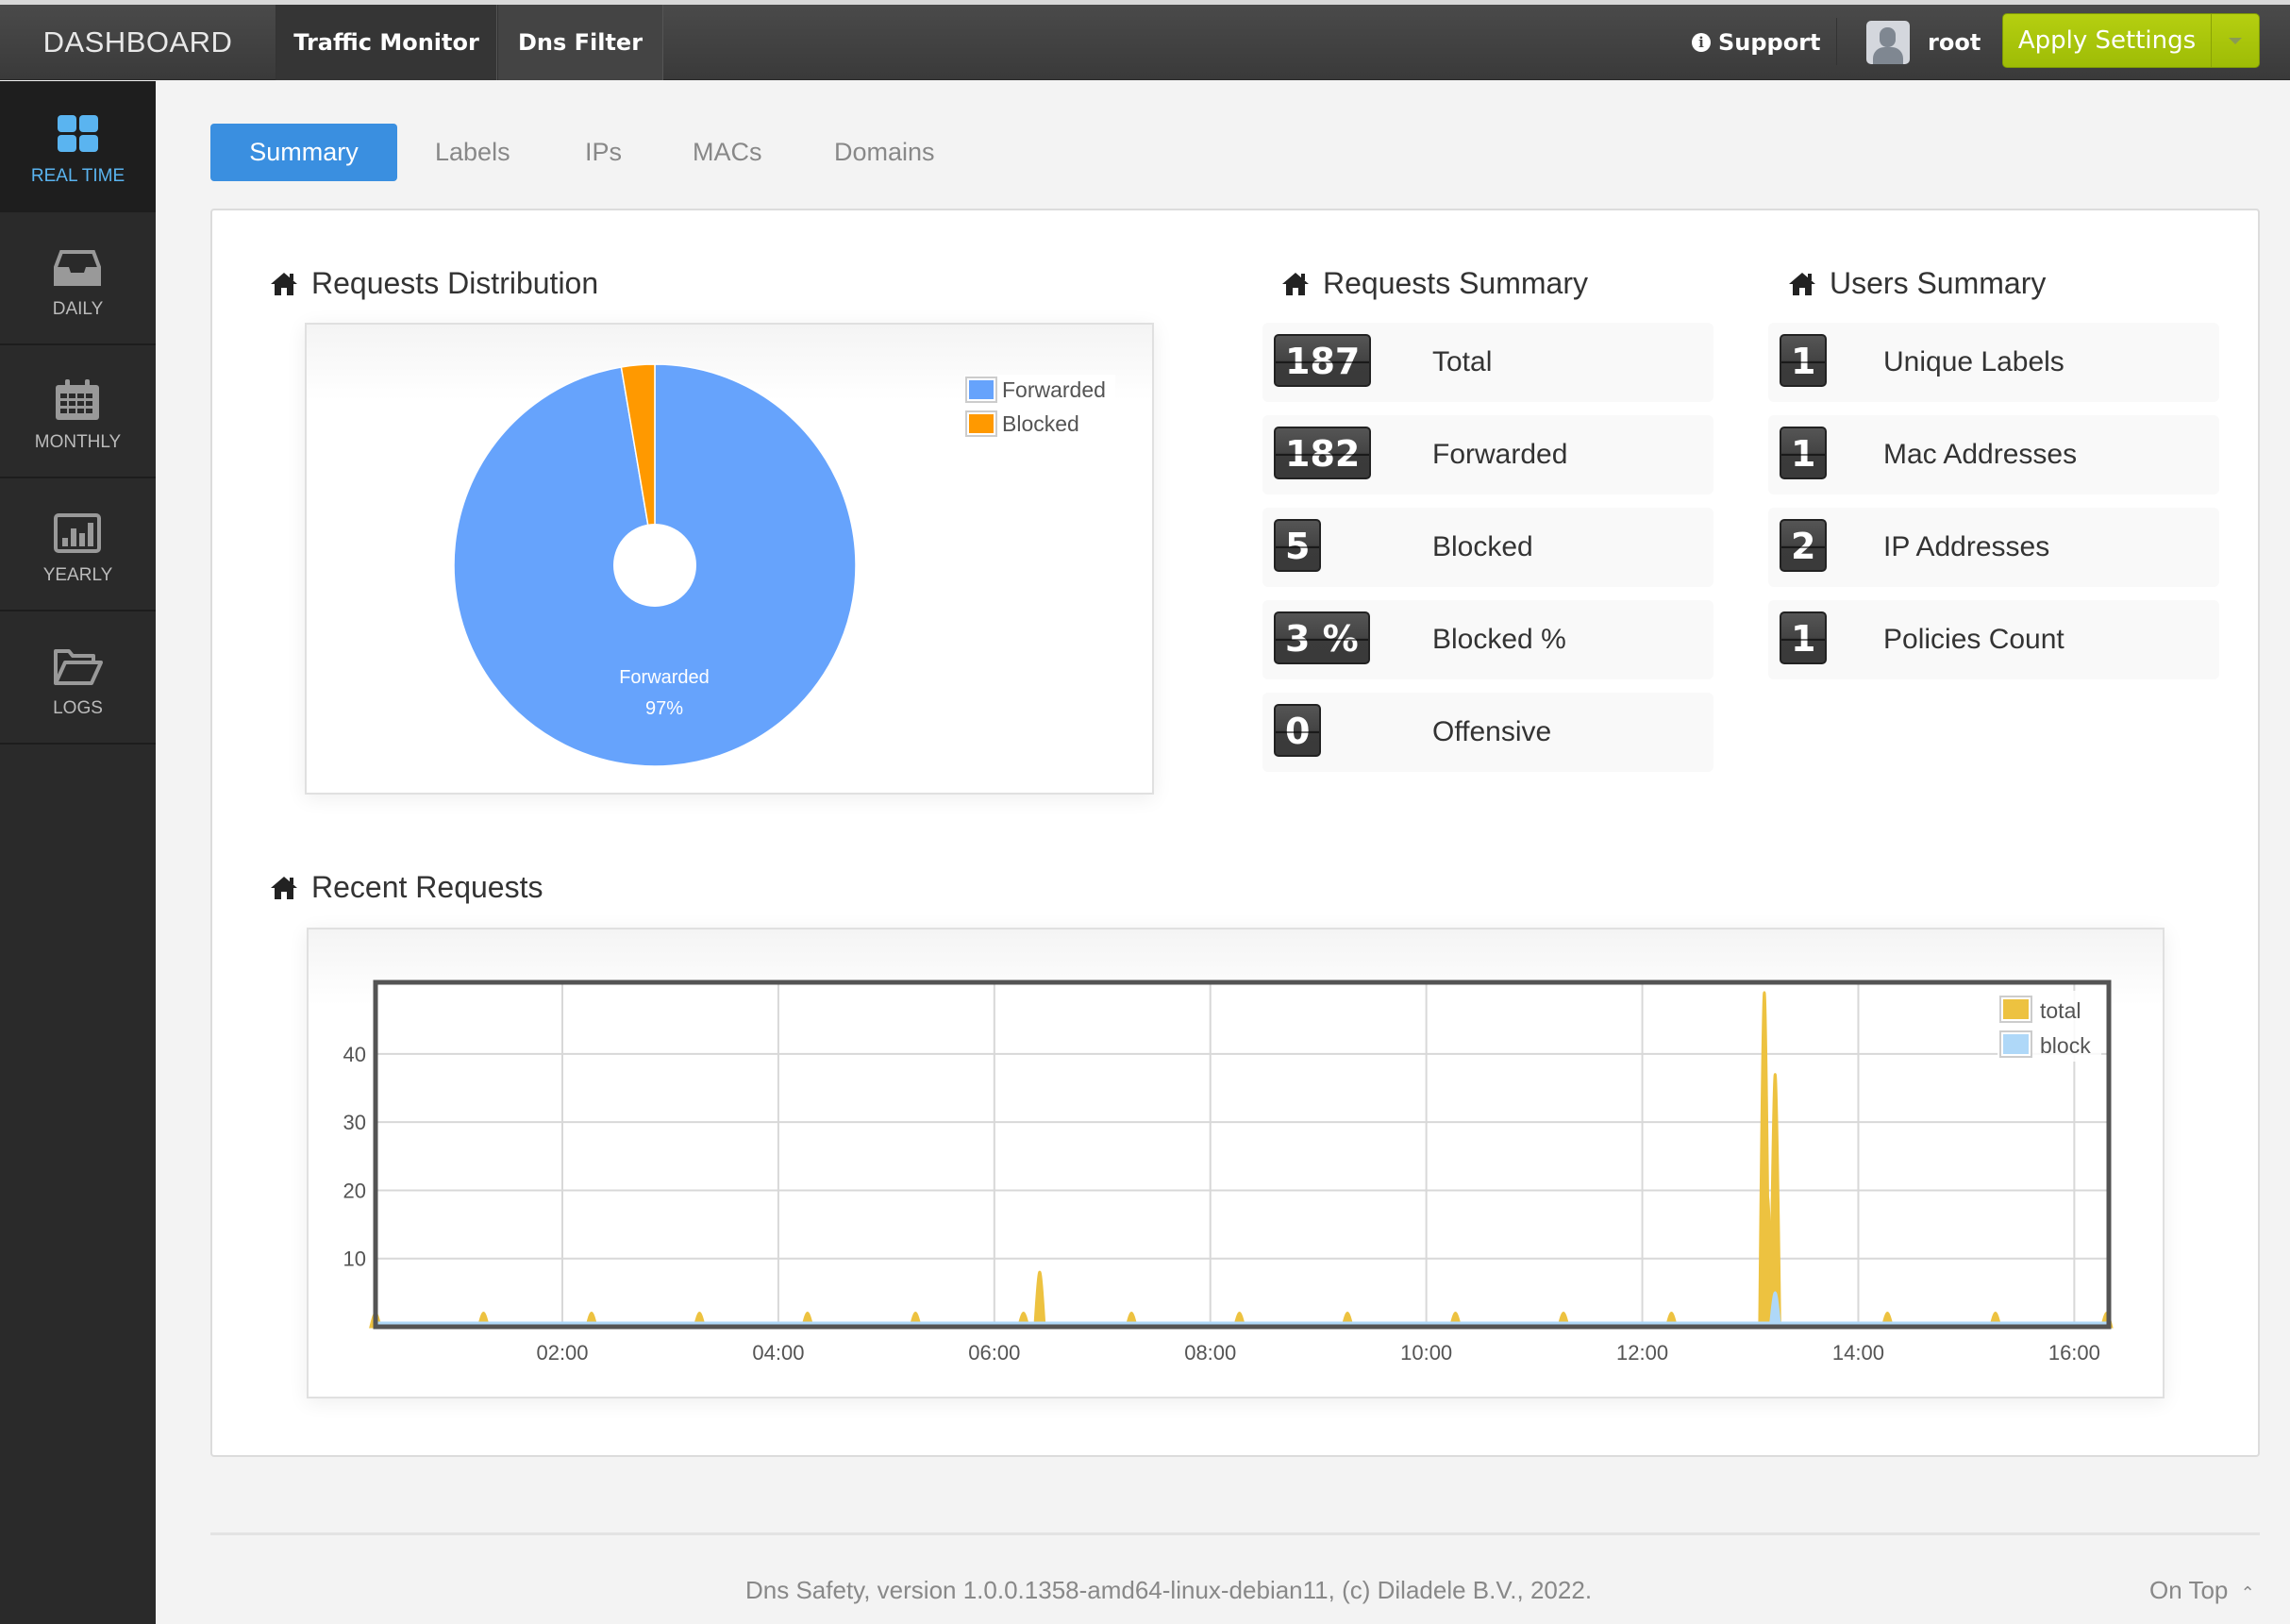  What do you see at coordinates (77, 268) in the screenshot?
I see `inbox-icon` at bounding box center [77, 268].